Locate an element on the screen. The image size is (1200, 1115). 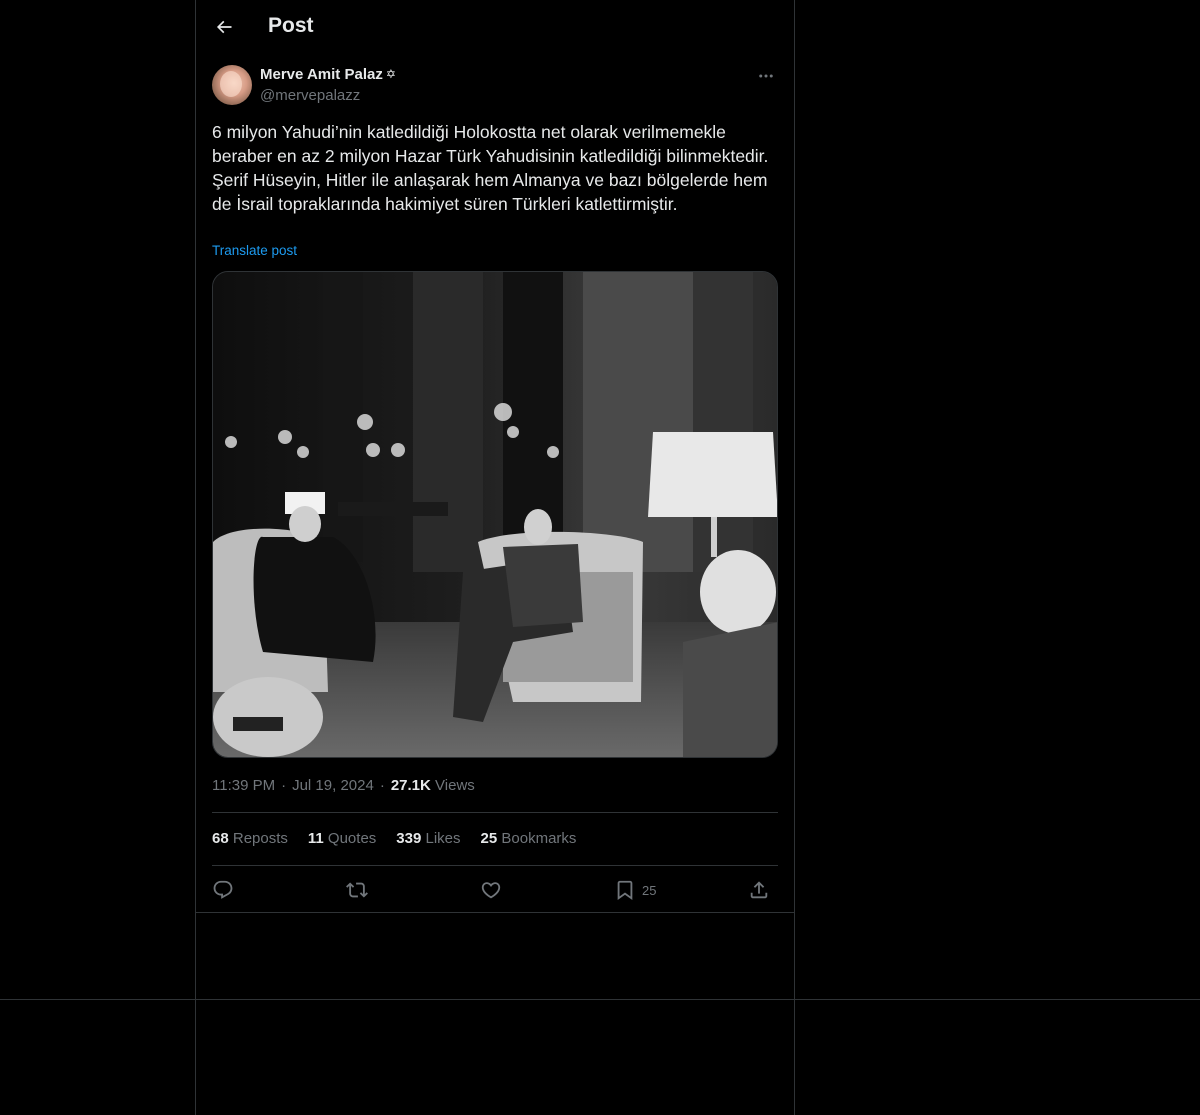
share-icon is located at coordinates (759, 890).